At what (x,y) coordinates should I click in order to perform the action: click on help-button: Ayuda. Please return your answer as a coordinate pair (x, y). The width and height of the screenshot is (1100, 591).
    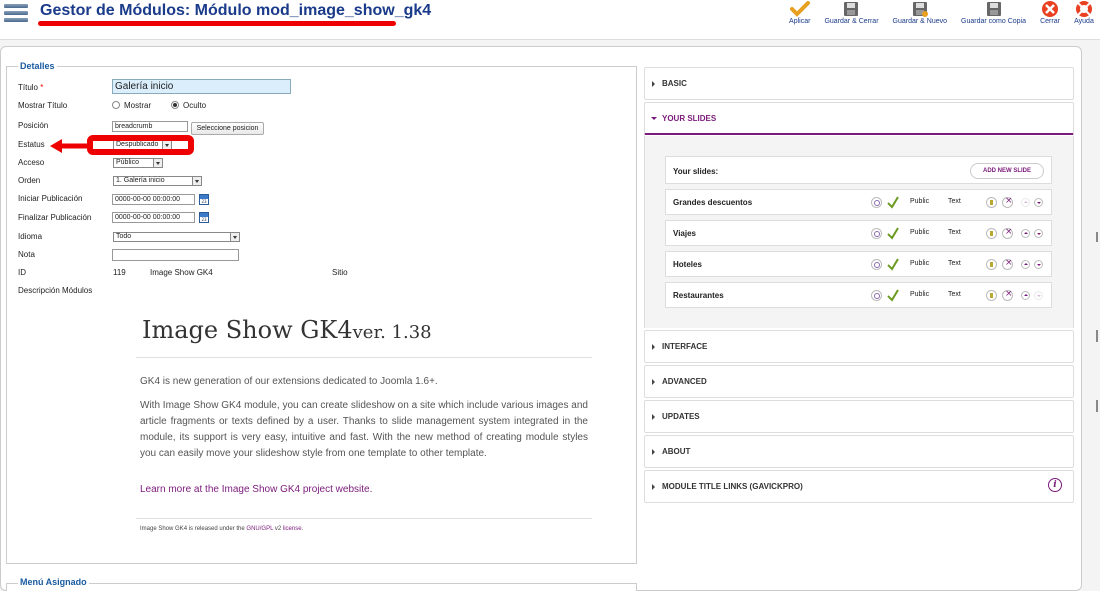
    Looking at the image, I should click on (1084, 12).